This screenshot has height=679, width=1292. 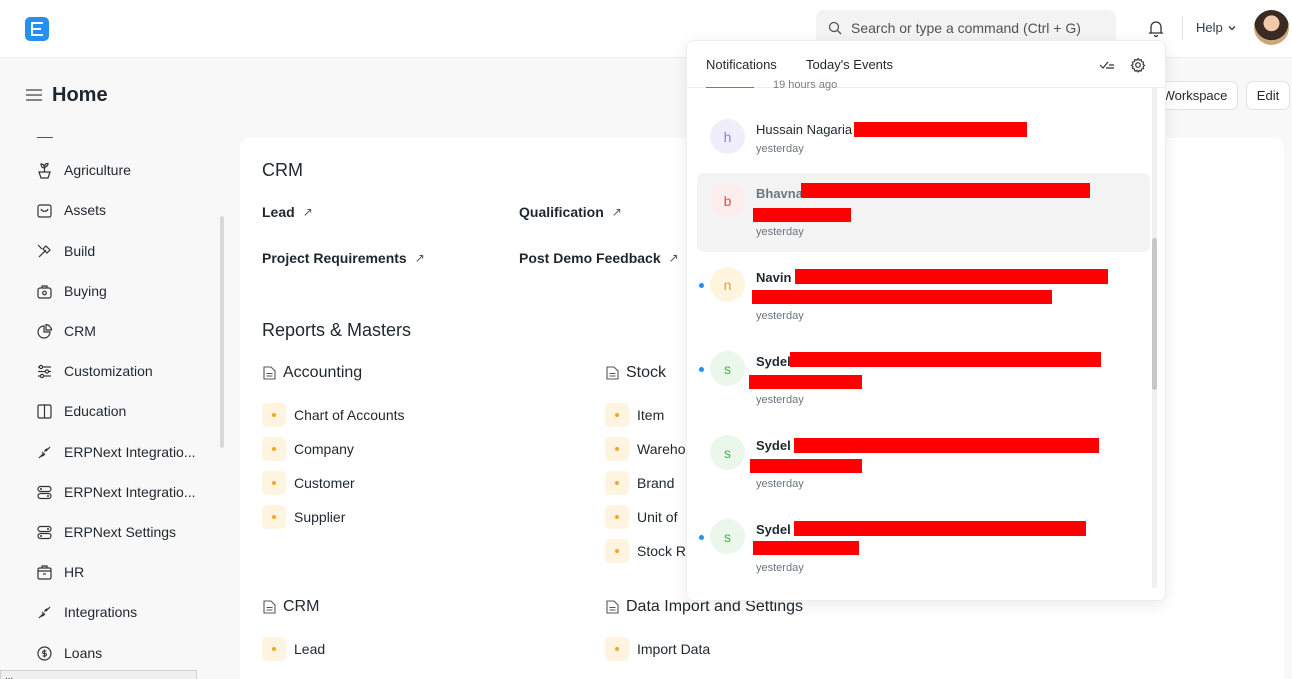 I want to click on sidebar-item-agriculture: Agriculture, so click(x=83, y=170).